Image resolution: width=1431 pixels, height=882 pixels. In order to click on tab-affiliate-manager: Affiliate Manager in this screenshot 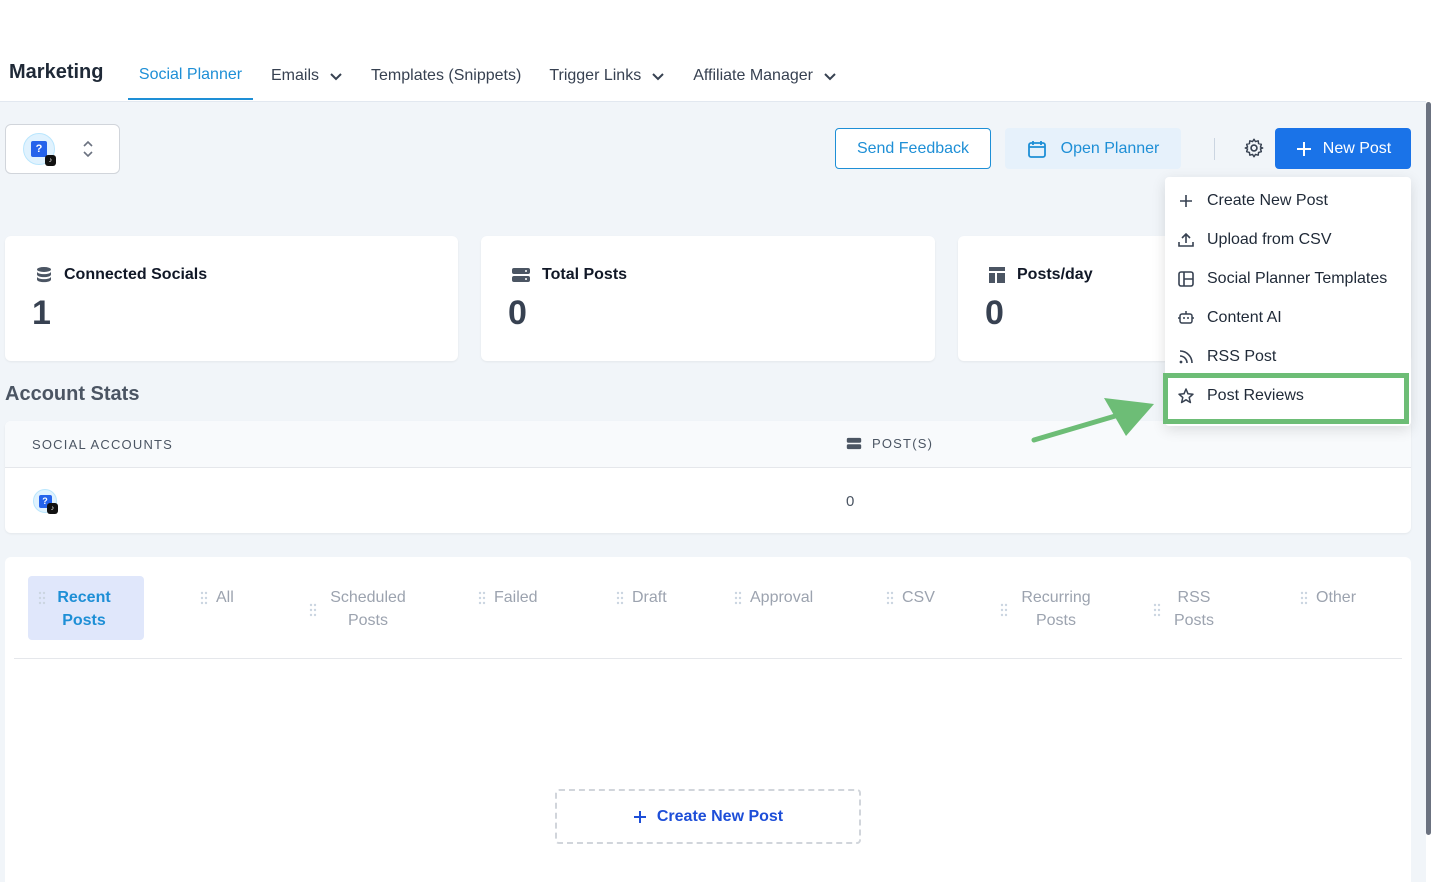, I will do `click(765, 76)`.